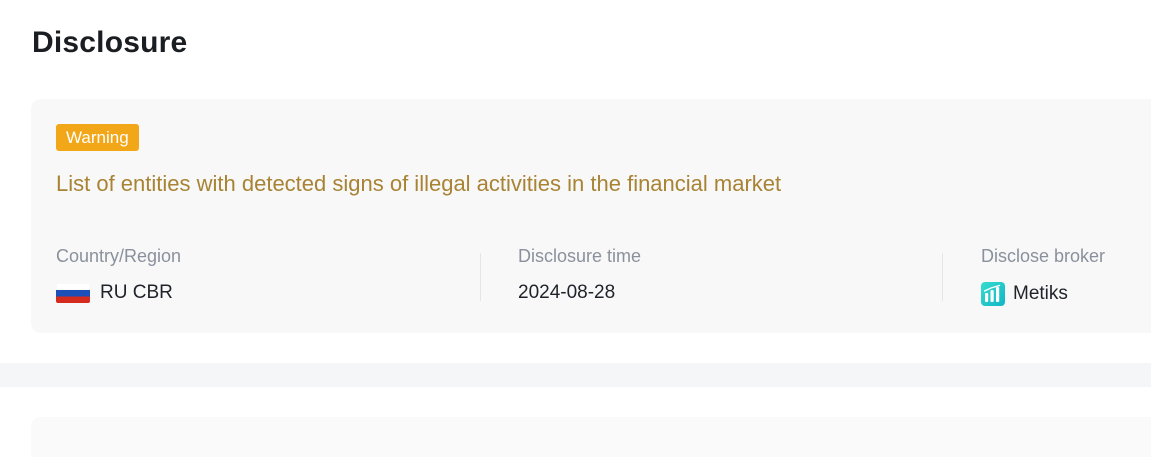 This screenshot has height=457, width=1151. Describe the element at coordinates (1040, 294) in the screenshot. I see `broker-name: Metiks` at that location.